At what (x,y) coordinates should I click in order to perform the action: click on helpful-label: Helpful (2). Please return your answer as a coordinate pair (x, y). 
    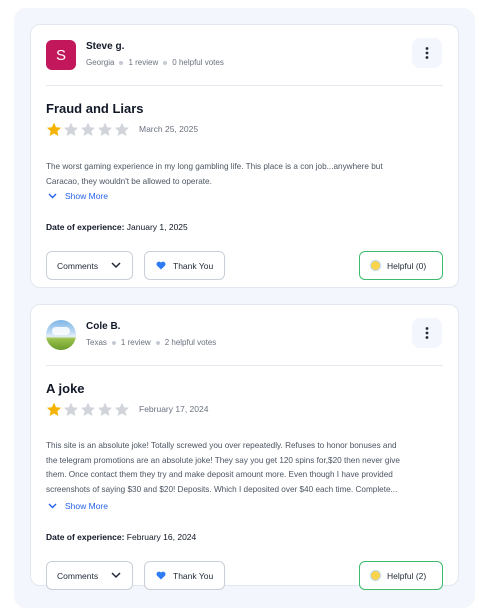
    Looking at the image, I should click on (407, 575).